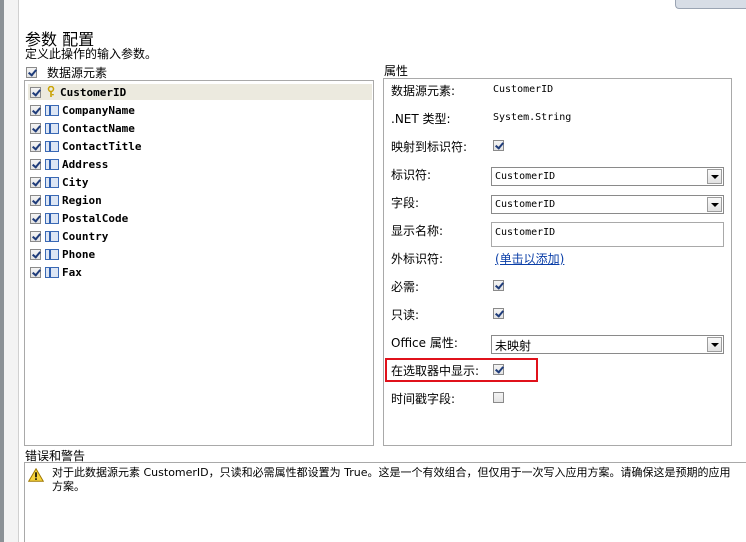 The image size is (746, 542). Describe the element at coordinates (607, 176) in the screenshot. I see `identifier-combo: CustomerID` at that location.